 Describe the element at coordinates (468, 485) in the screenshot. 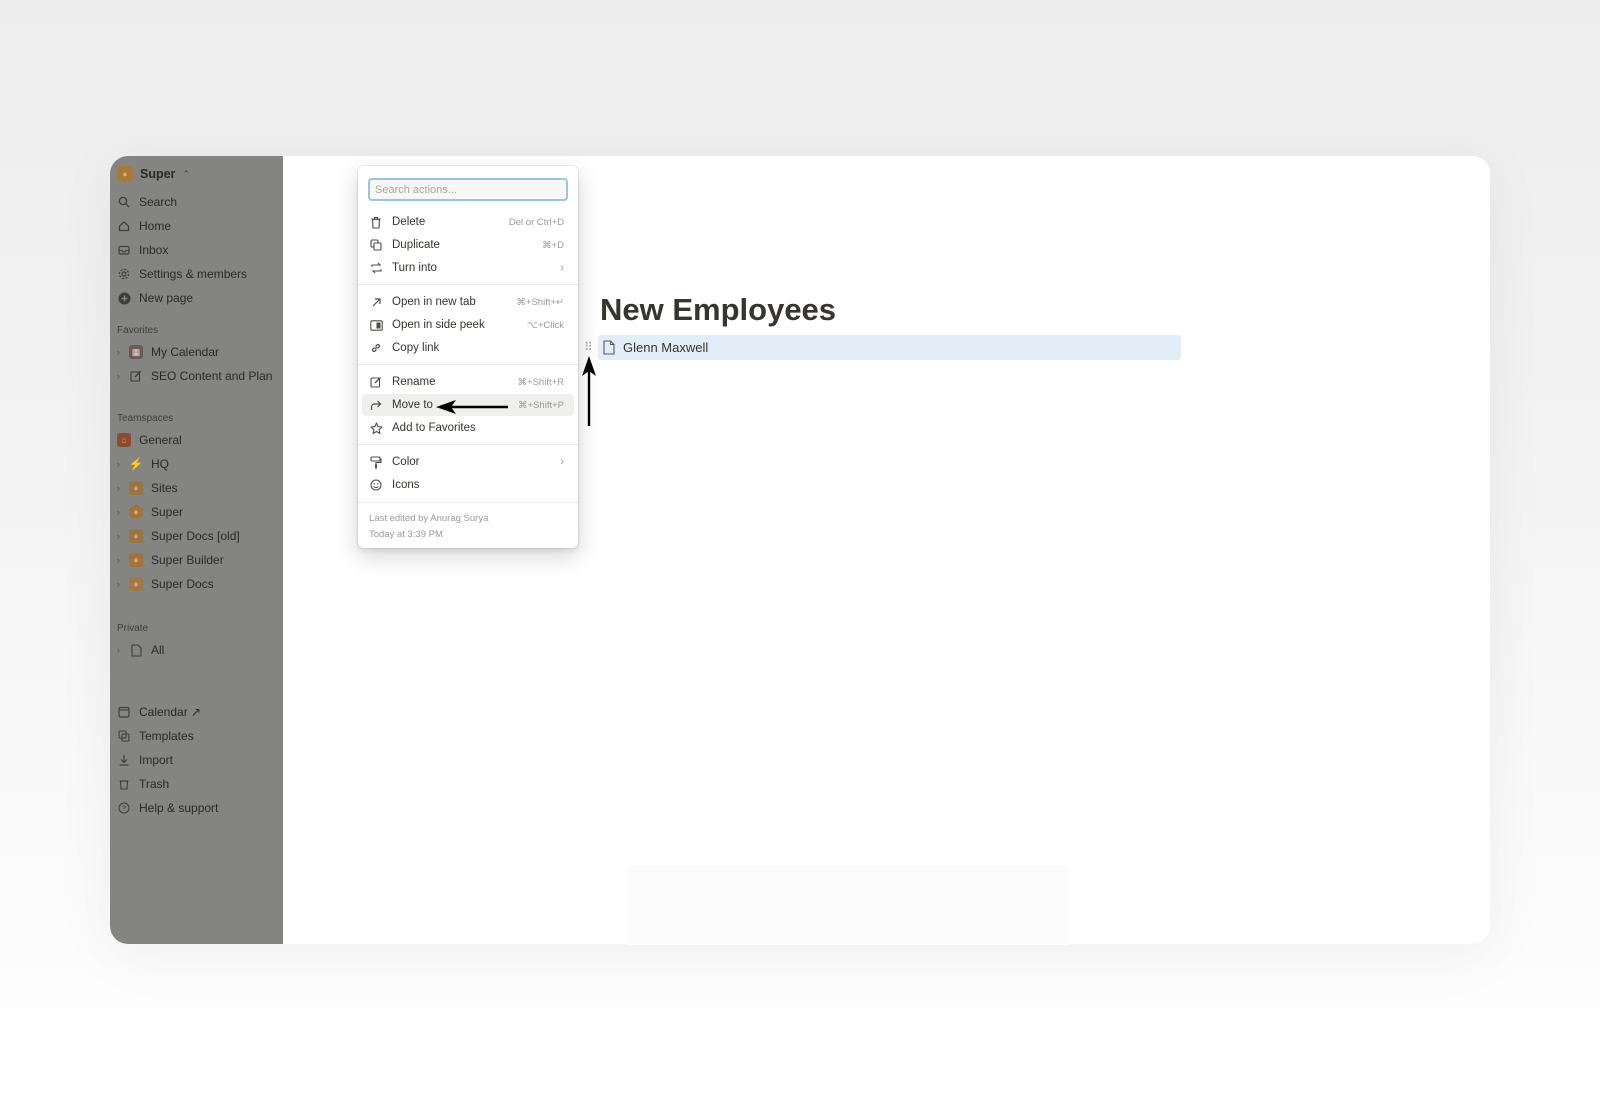

I see `menu-item-icons: Icons` at that location.